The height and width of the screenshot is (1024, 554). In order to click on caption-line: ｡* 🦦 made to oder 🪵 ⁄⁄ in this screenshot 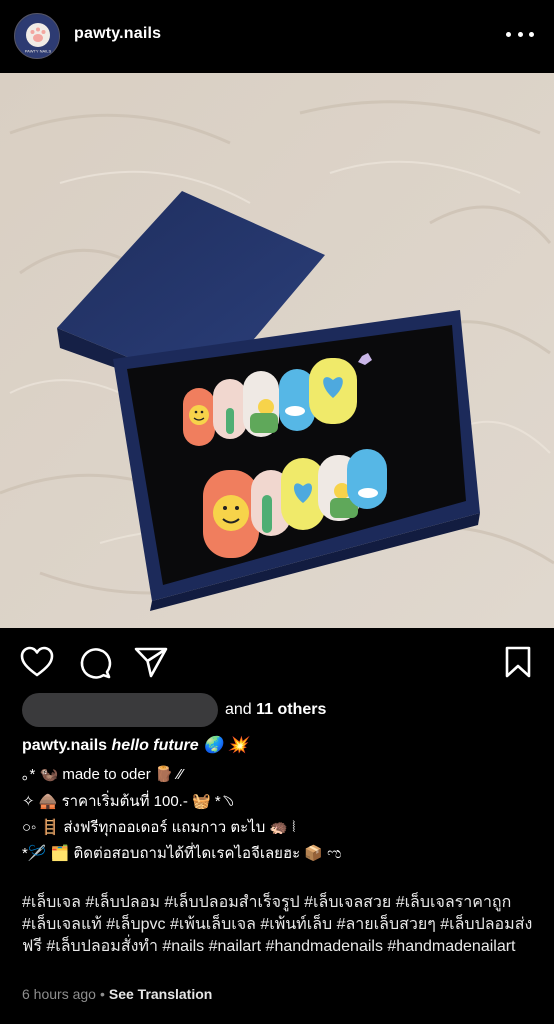, I will do `click(102, 774)`.